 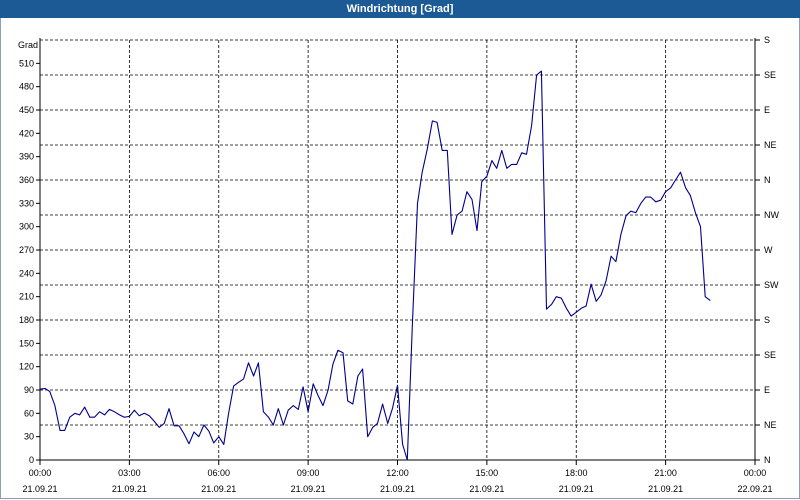 What do you see at coordinates (26, 180) in the screenshot?
I see `y-tick-label: 360` at bounding box center [26, 180].